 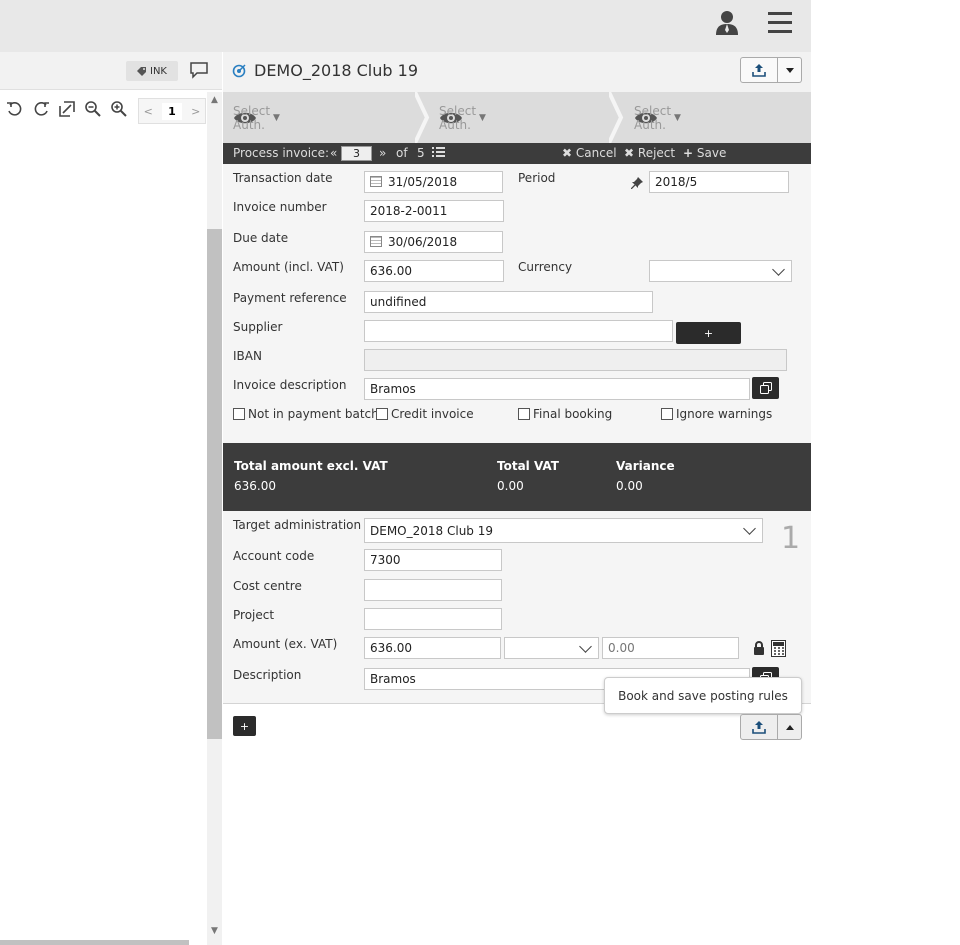 I want to click on horizontal-scroll-thumb, so click(x=94, y=942).